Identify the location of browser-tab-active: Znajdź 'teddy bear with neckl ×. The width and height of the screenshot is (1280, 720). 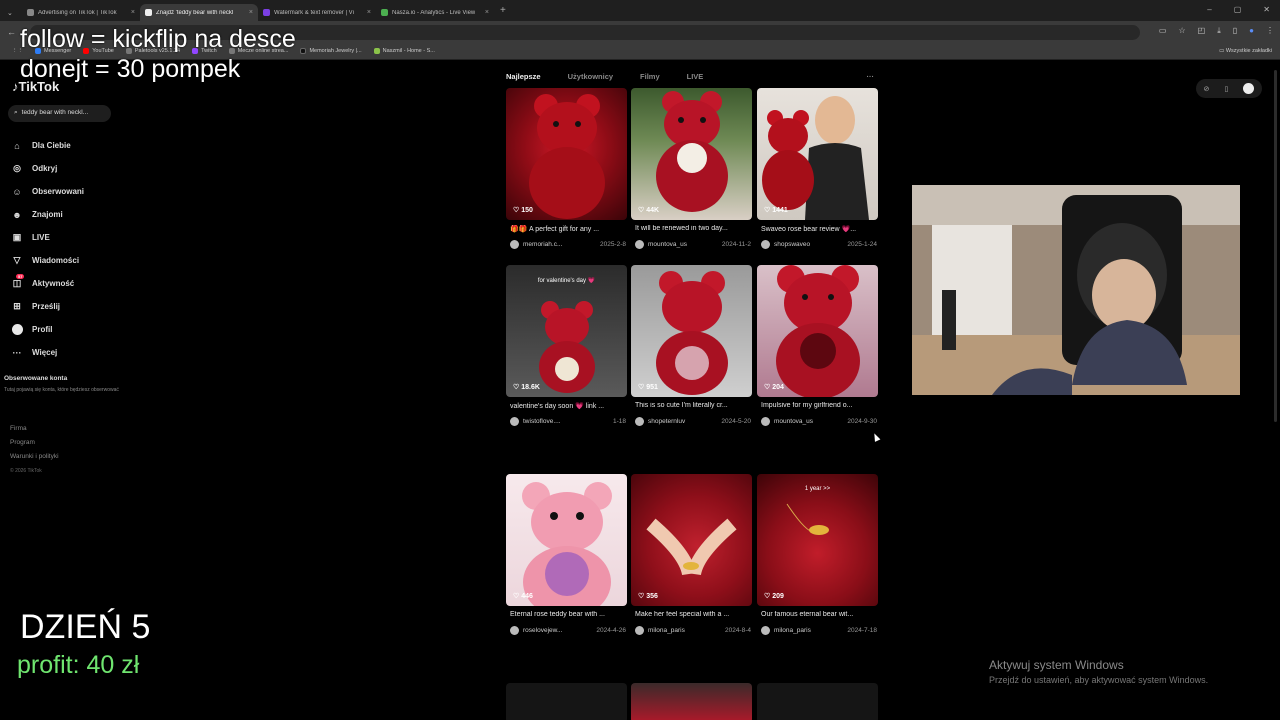
(199, 12).